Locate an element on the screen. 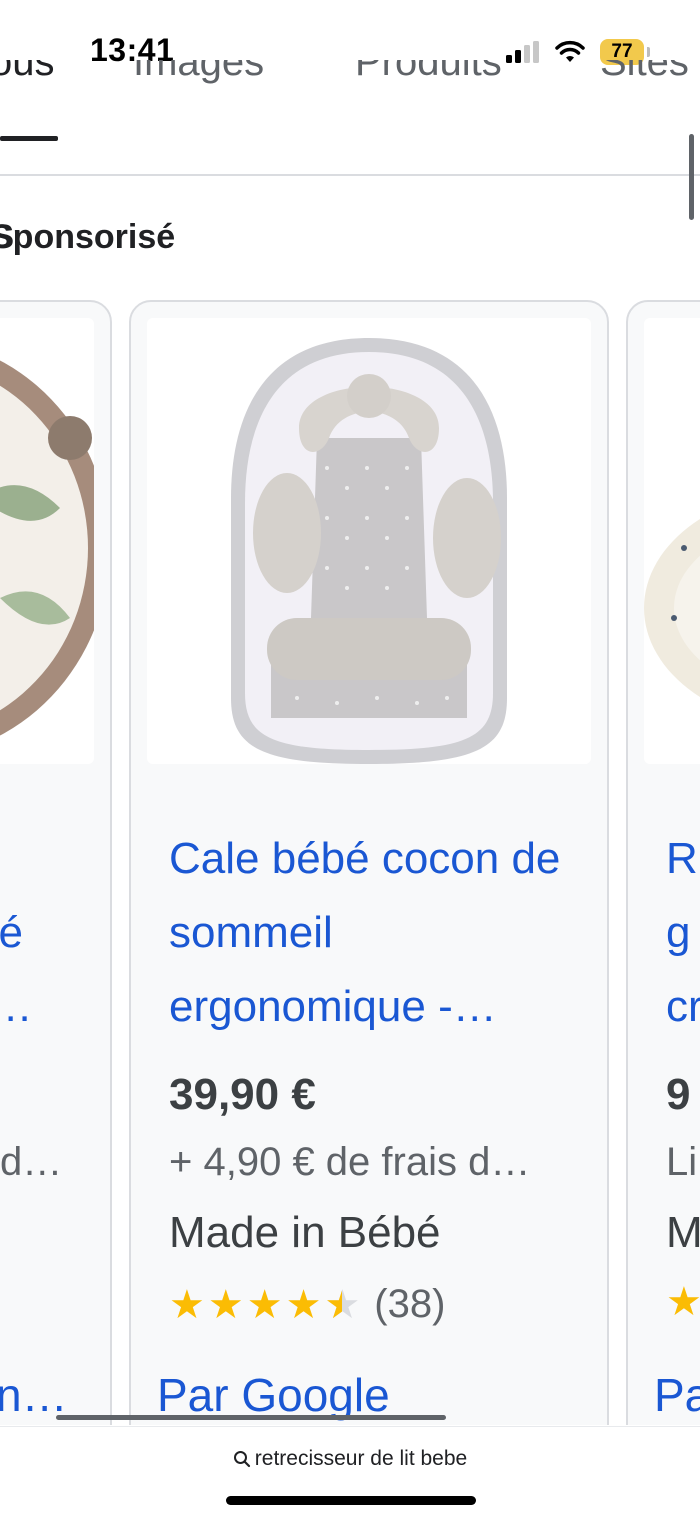 This screenshot has height=1520, width=700. search-icon is located at coordinates (241, 1459).